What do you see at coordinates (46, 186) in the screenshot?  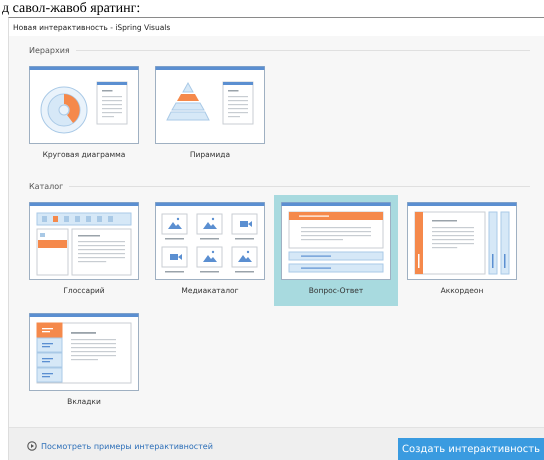 I see `section-title: Каталог` at bounding box center [46, 186].